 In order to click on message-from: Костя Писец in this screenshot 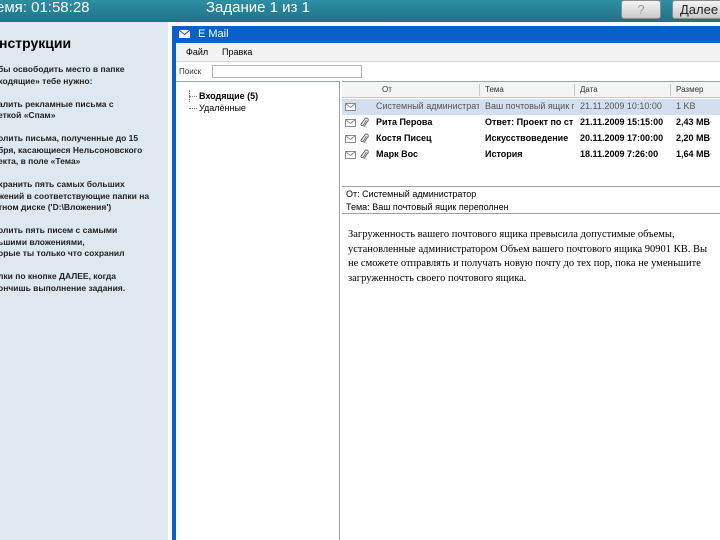, I will do `click(404, 138)`.